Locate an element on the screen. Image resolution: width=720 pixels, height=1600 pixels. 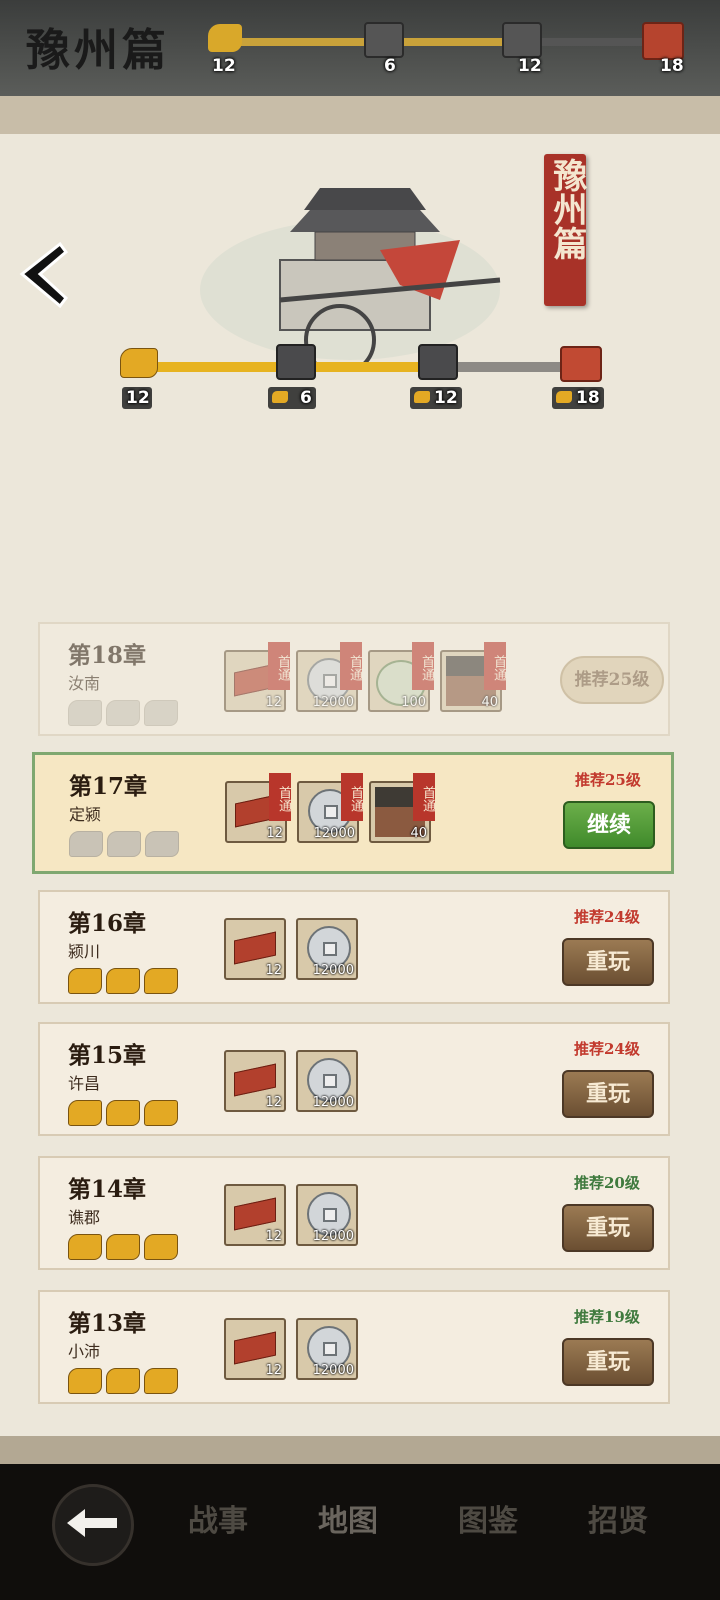
chapter-title: 第16章 is located at coordinates (107, 923).